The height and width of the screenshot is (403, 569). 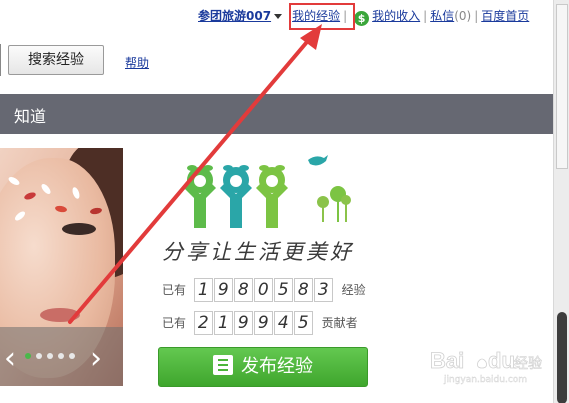 I want to click on user-bar: 参团旅游007 我的经验 | $ 我的收入 | 私信(0) | 百度首页, so click(x=363, y=16).